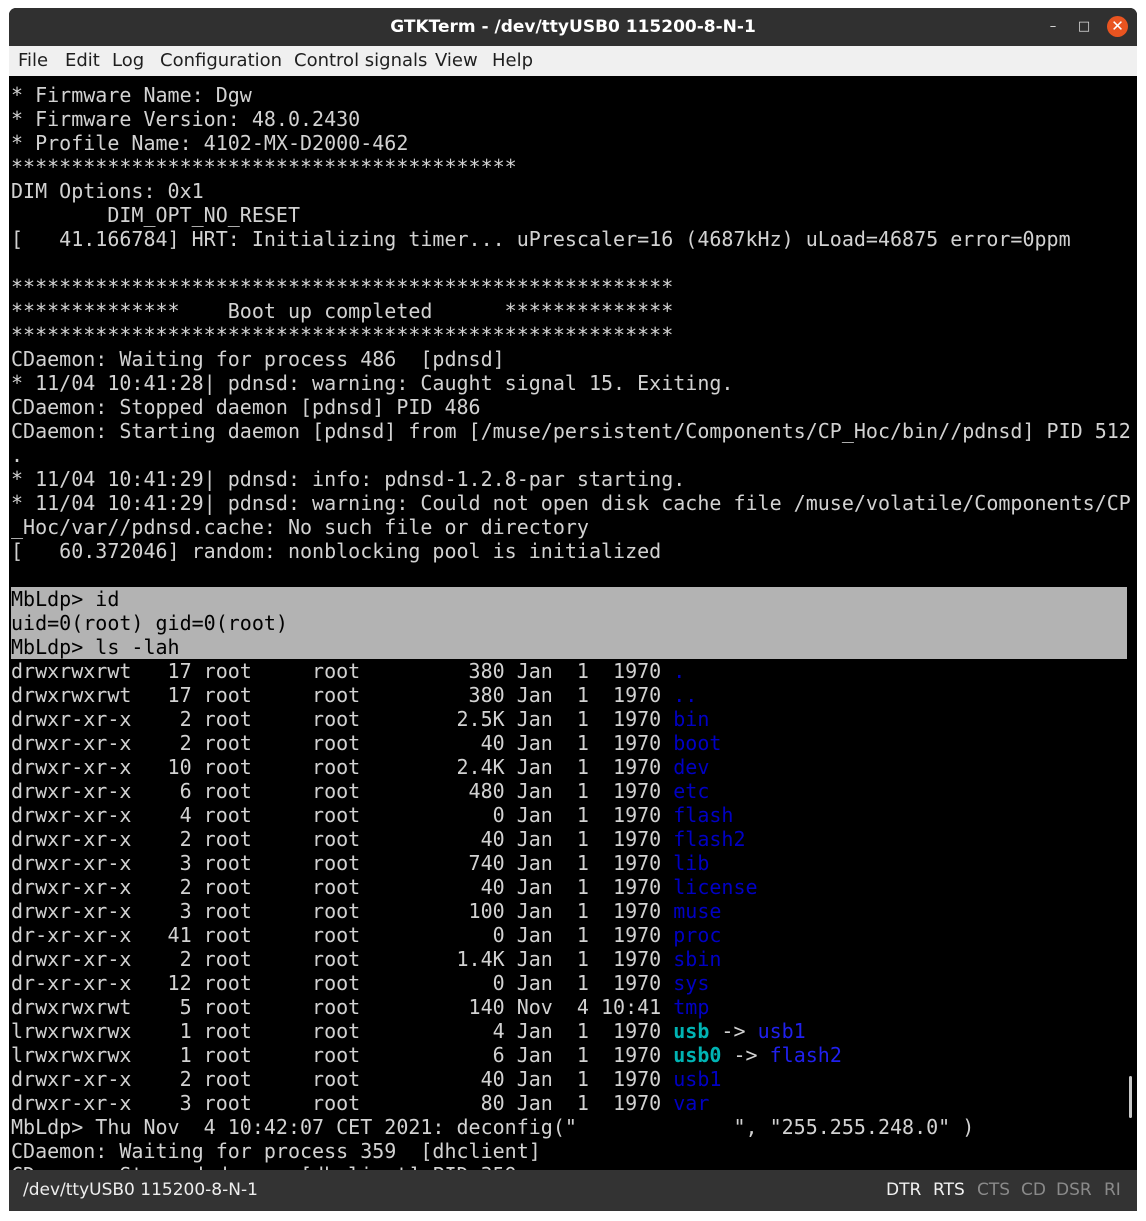 This screenshot has width=1146, height=1221. I want to click on listing-meta: drwxr-xr-x 4 root root 0 Jan 1 1970, so click(342, 815).